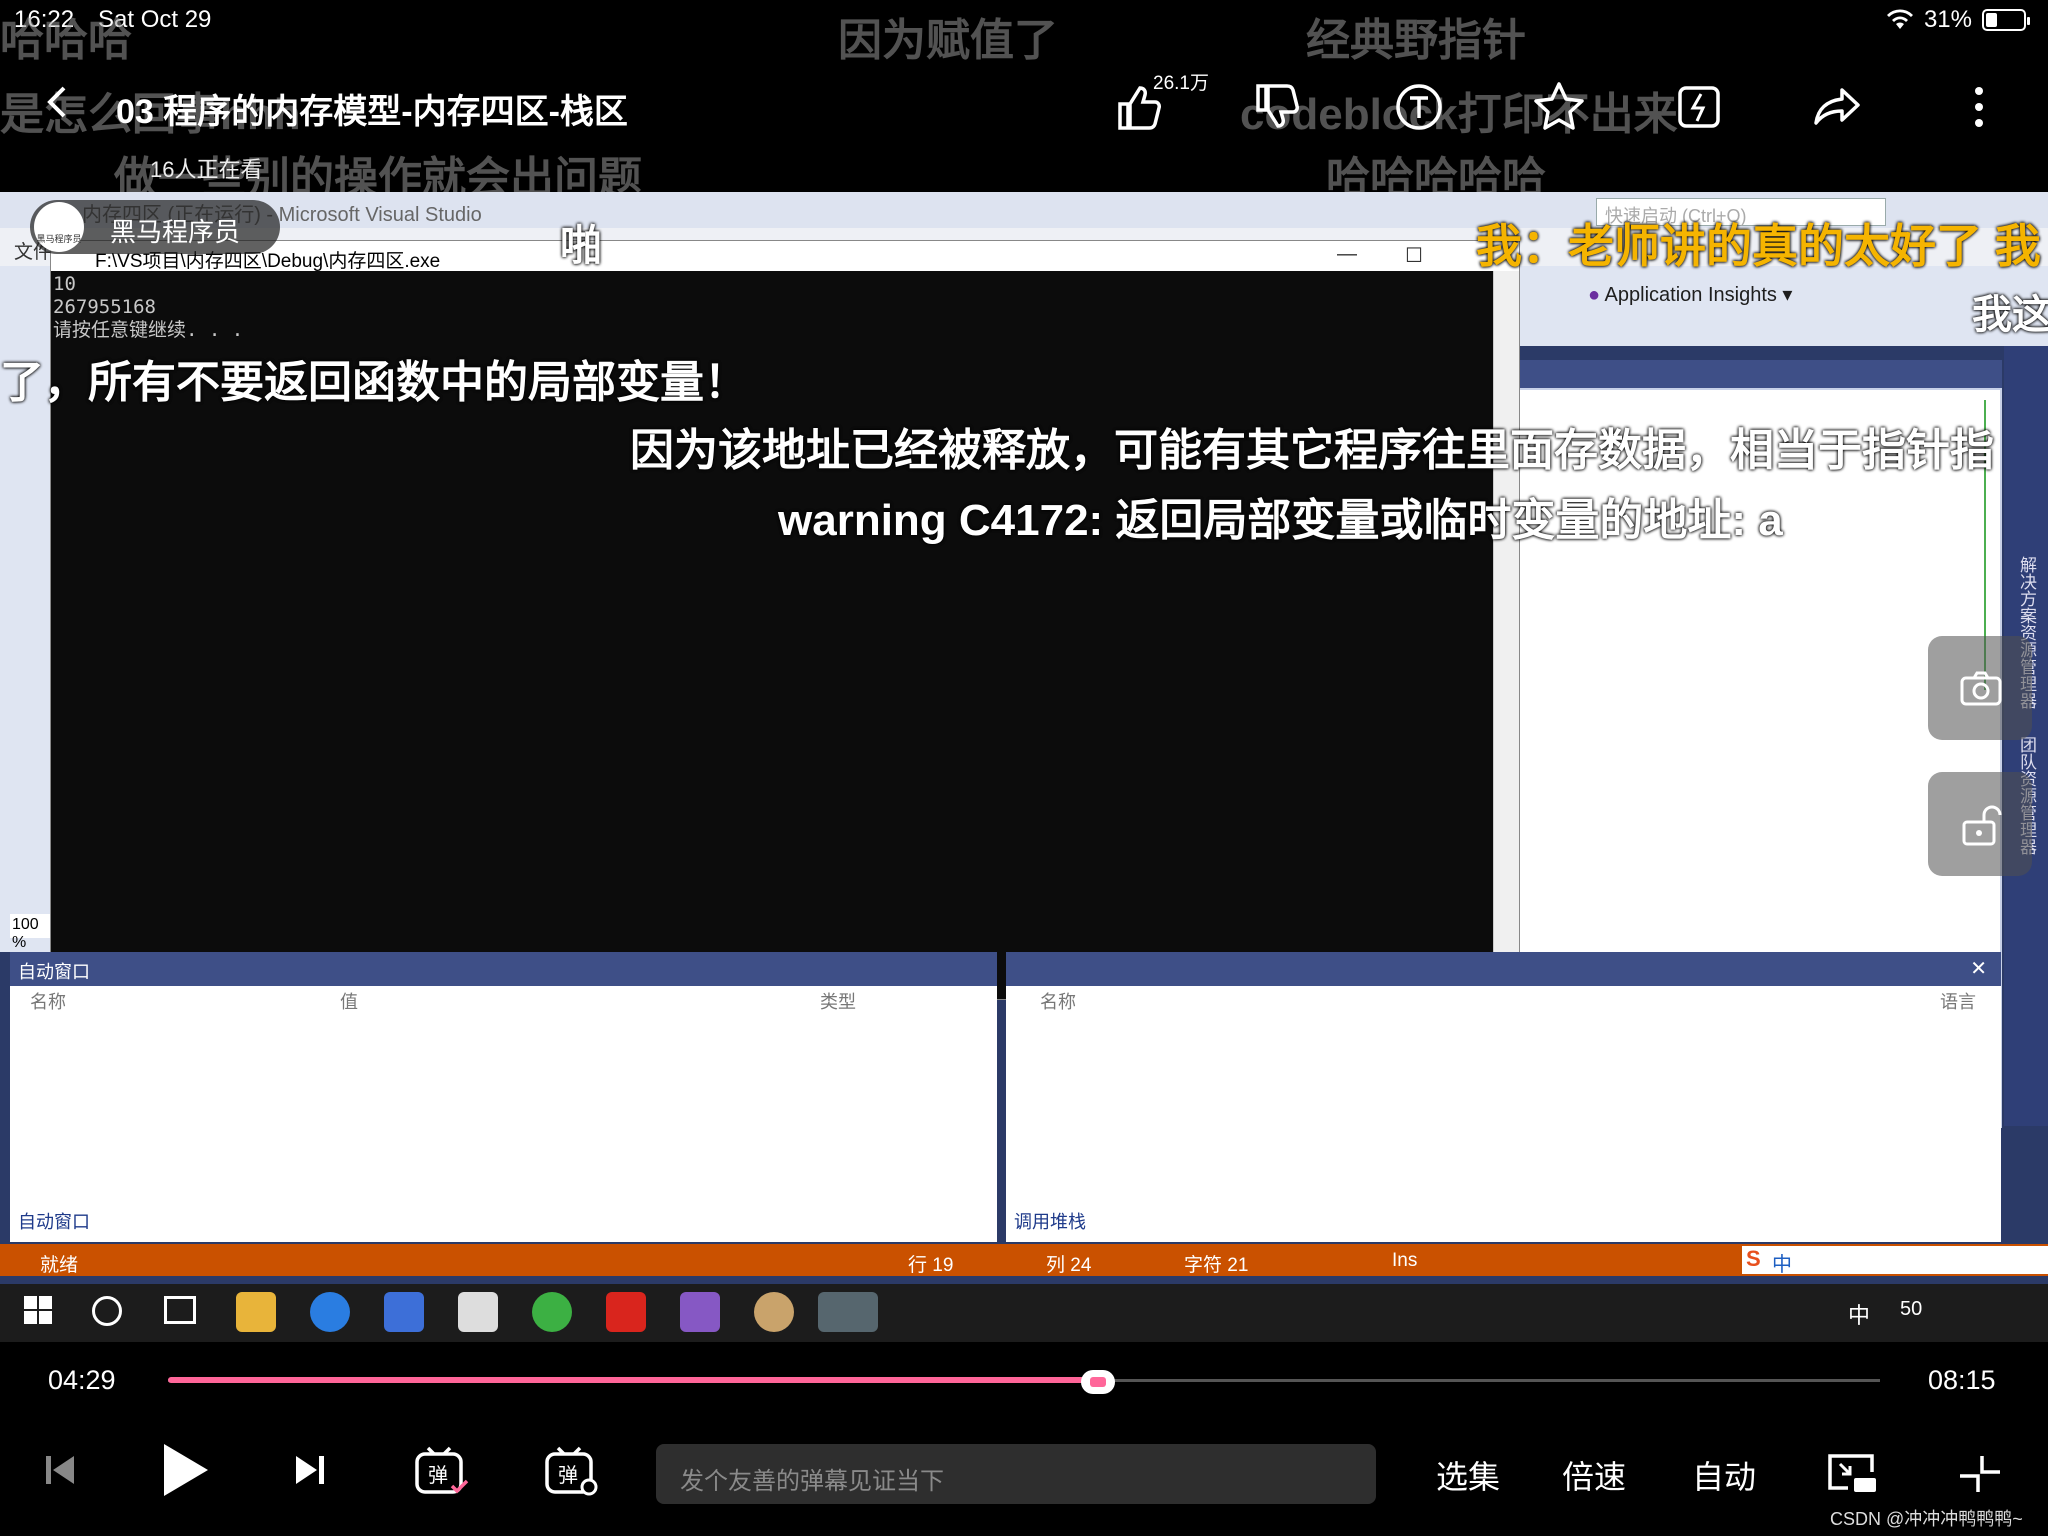 The height and width of the screenshot is (1536, 2048). What do you see at coordinates (633, 1380) in the screenshot?
I see `progress-fill` at bounding box center [633, 1380].